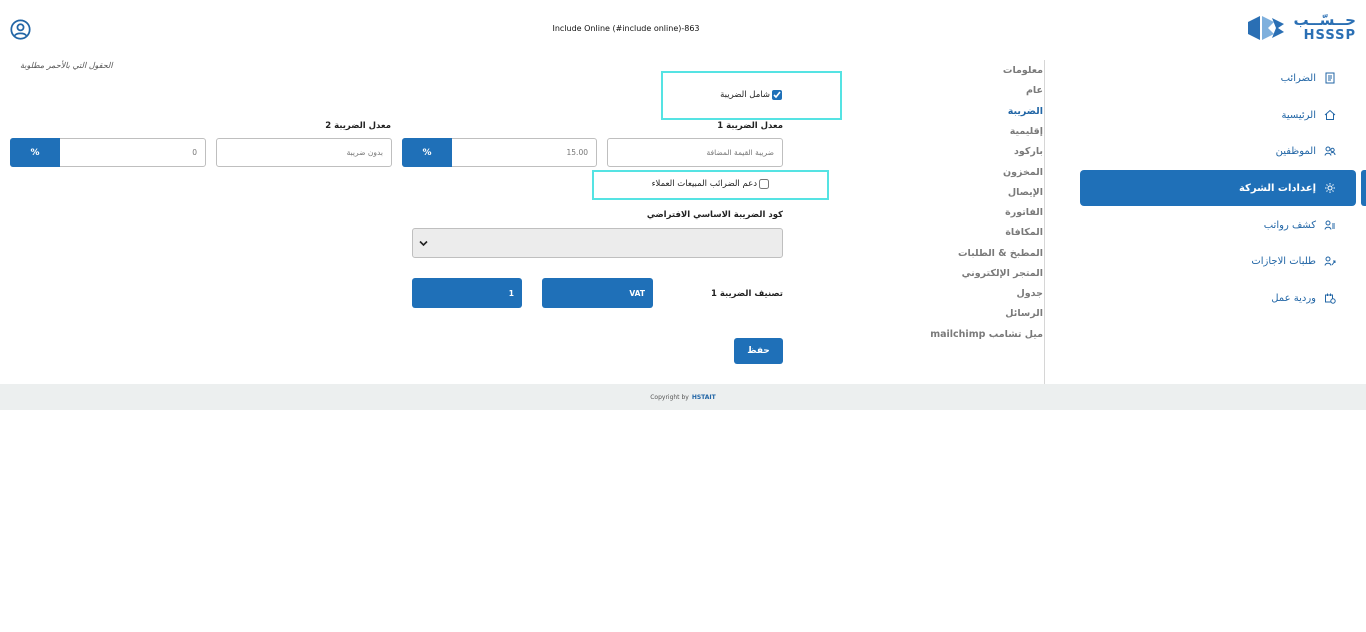 The image size is (1366, 632). I want to click on sidebar-item-label: كشف رواتب, so click(1289, 225).